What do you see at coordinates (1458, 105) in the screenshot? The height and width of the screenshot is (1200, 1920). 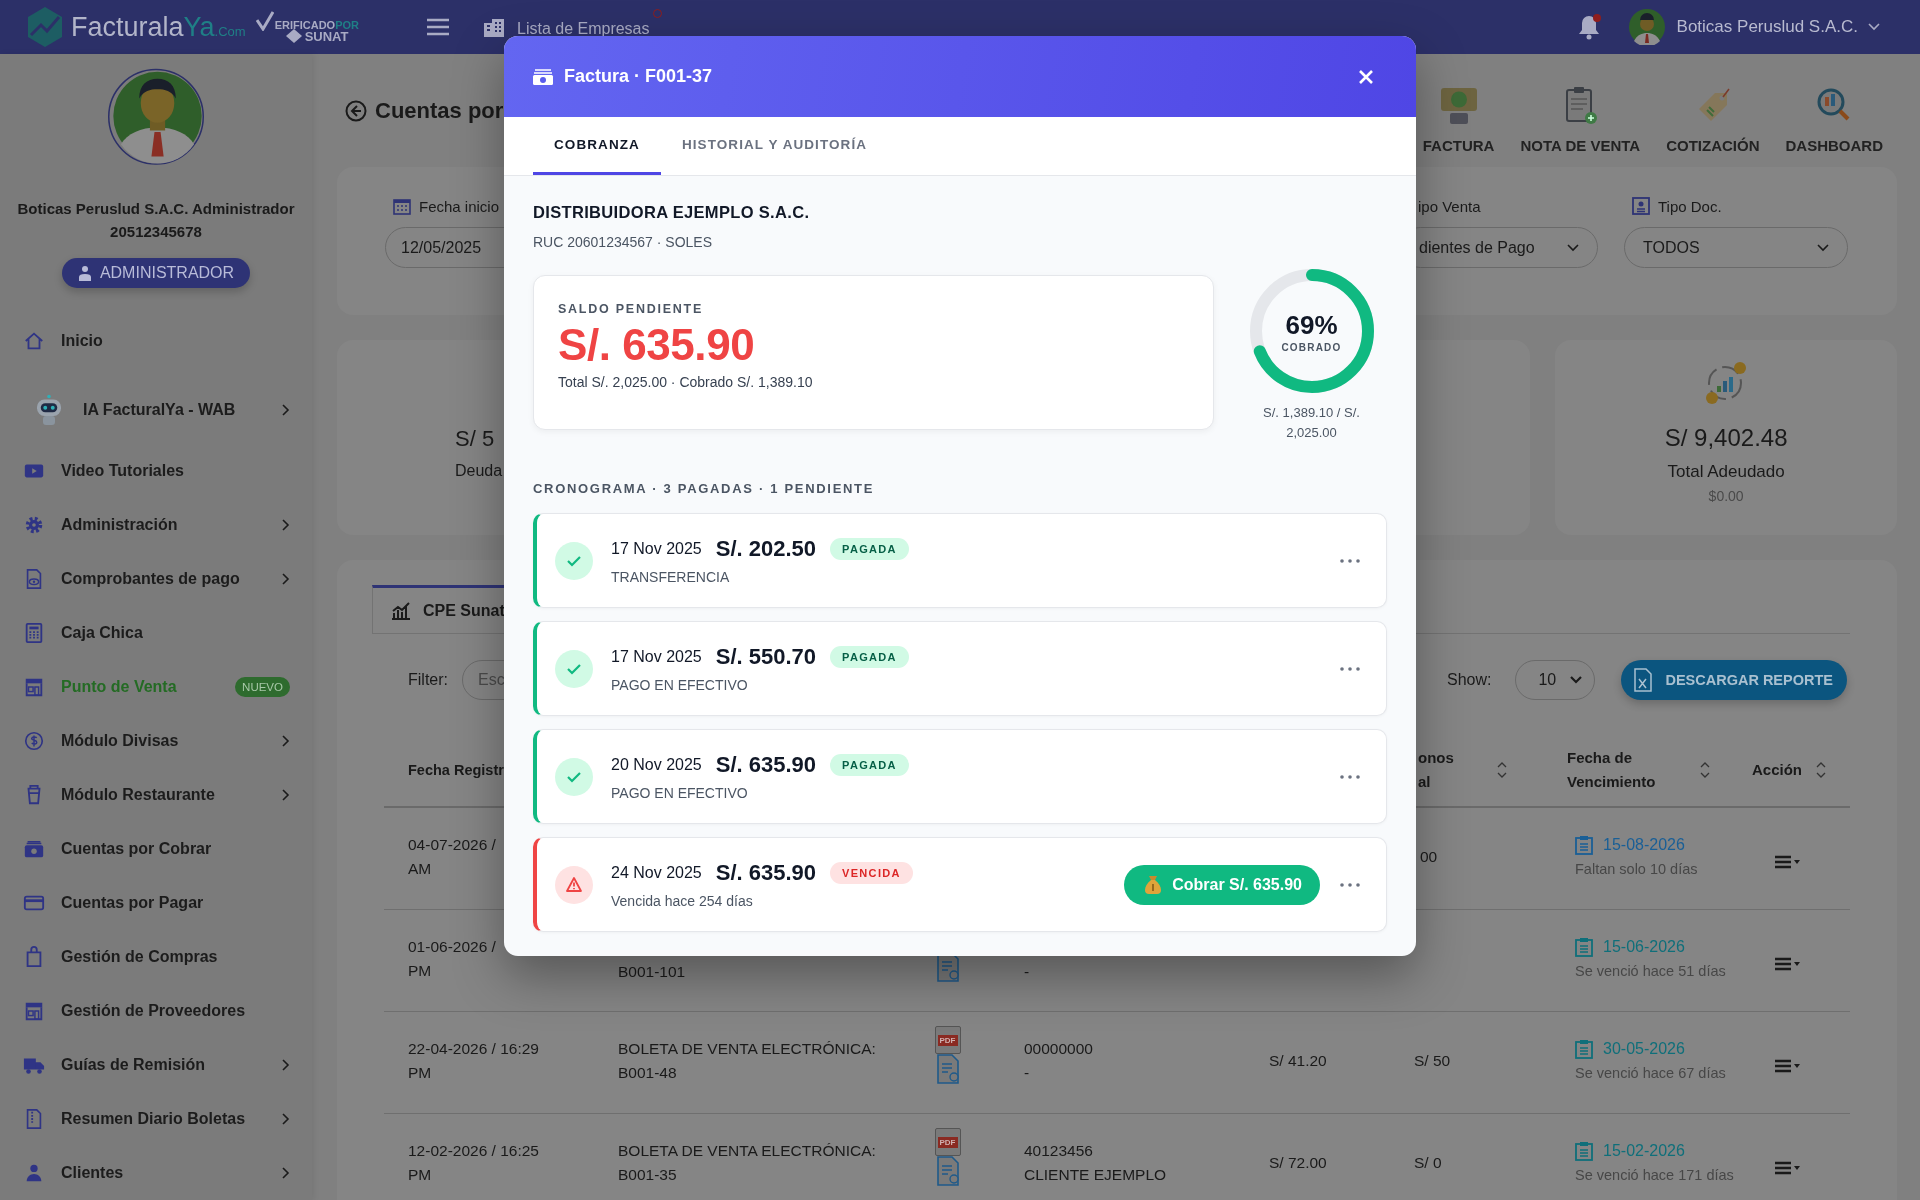 I see `money-icon` at bounding box center [1458, 105].